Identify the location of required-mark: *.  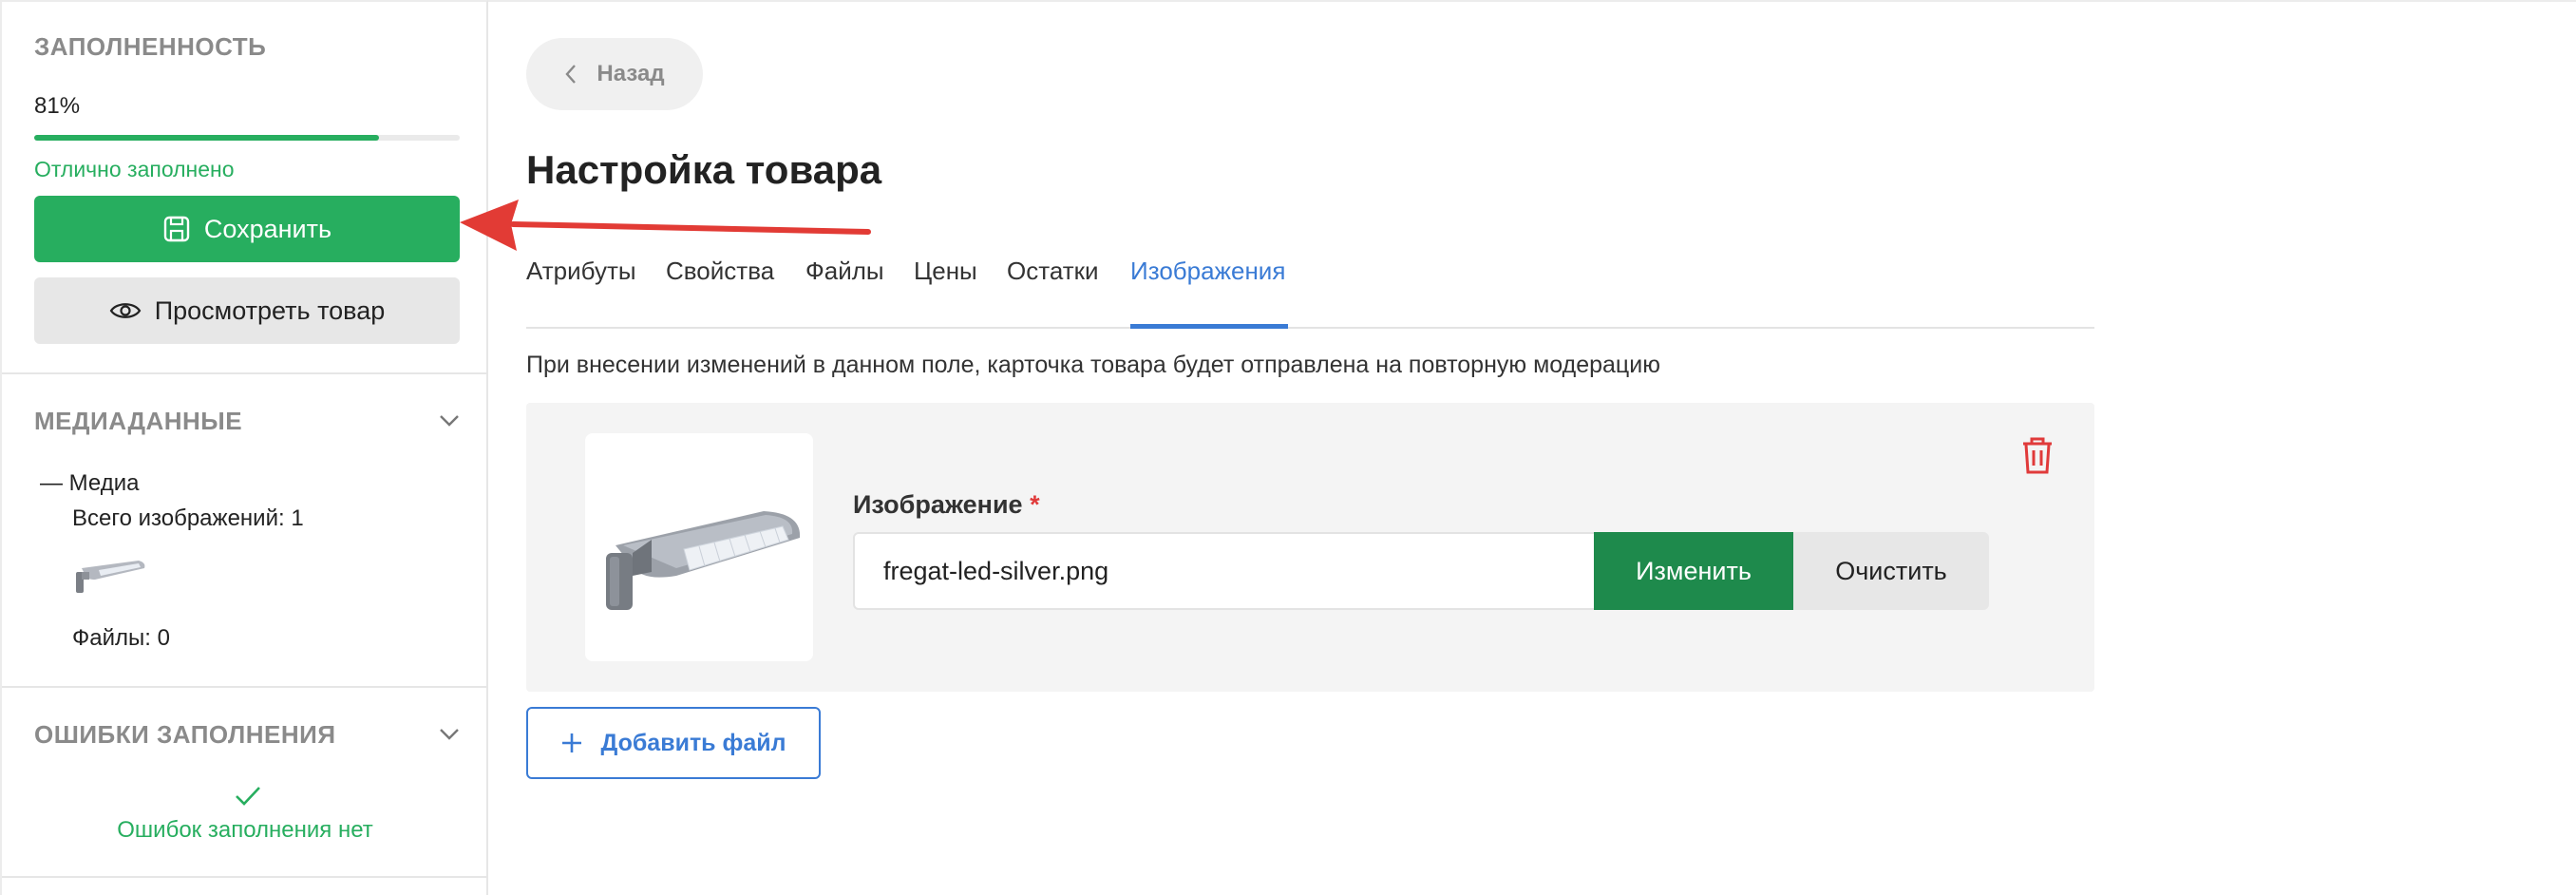
(1035, 504).